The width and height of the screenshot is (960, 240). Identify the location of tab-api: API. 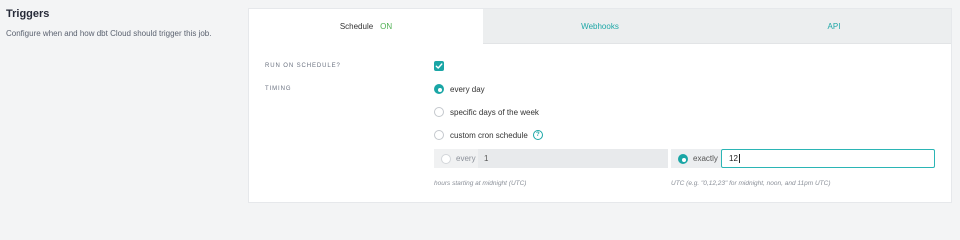
(834, 26).